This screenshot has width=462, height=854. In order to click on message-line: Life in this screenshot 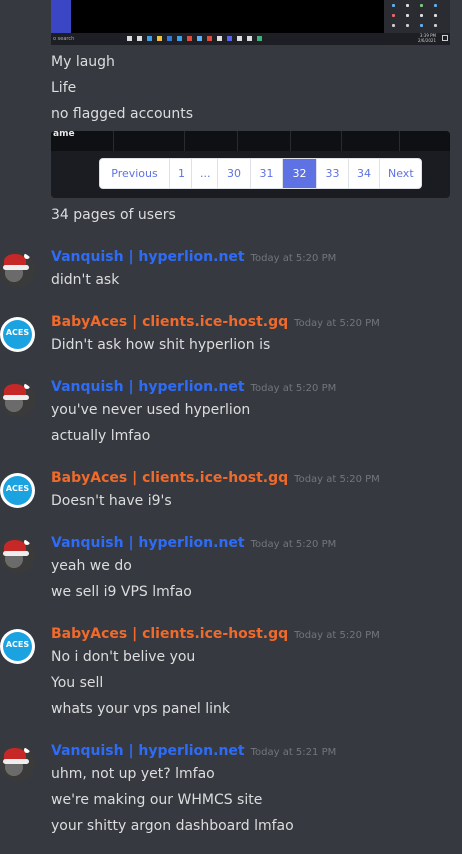, I will do `click(64, 88)`.